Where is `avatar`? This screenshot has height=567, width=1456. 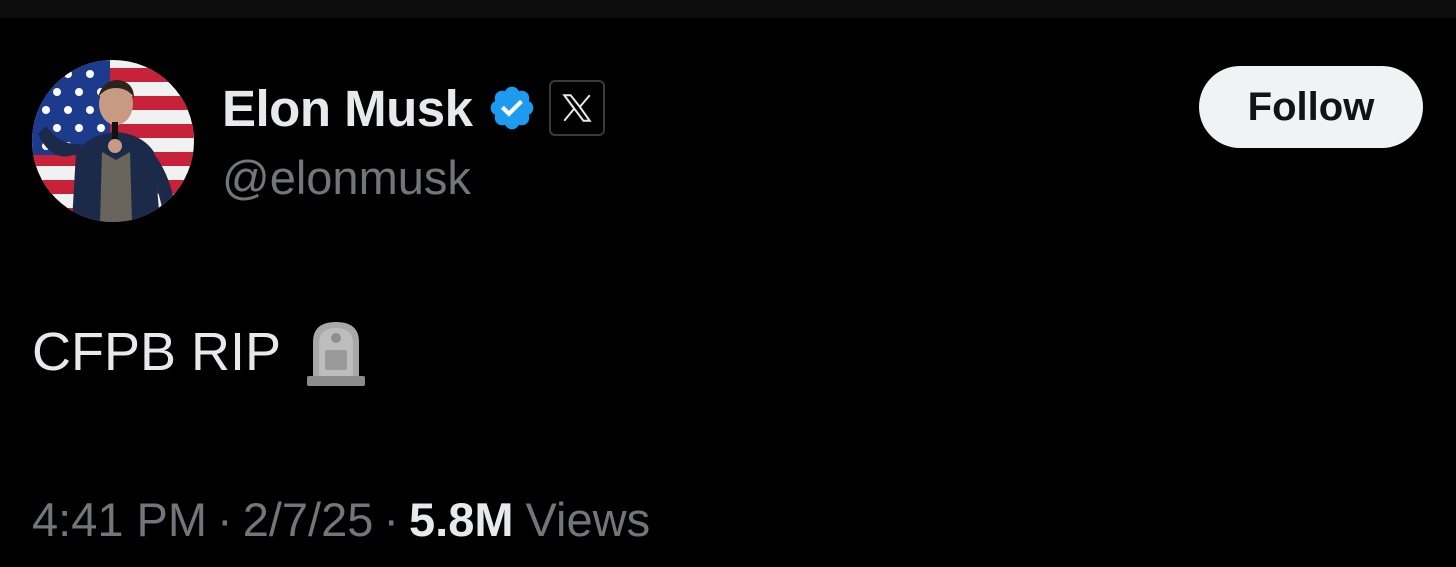
avatar is located at coordinates (113, 141).